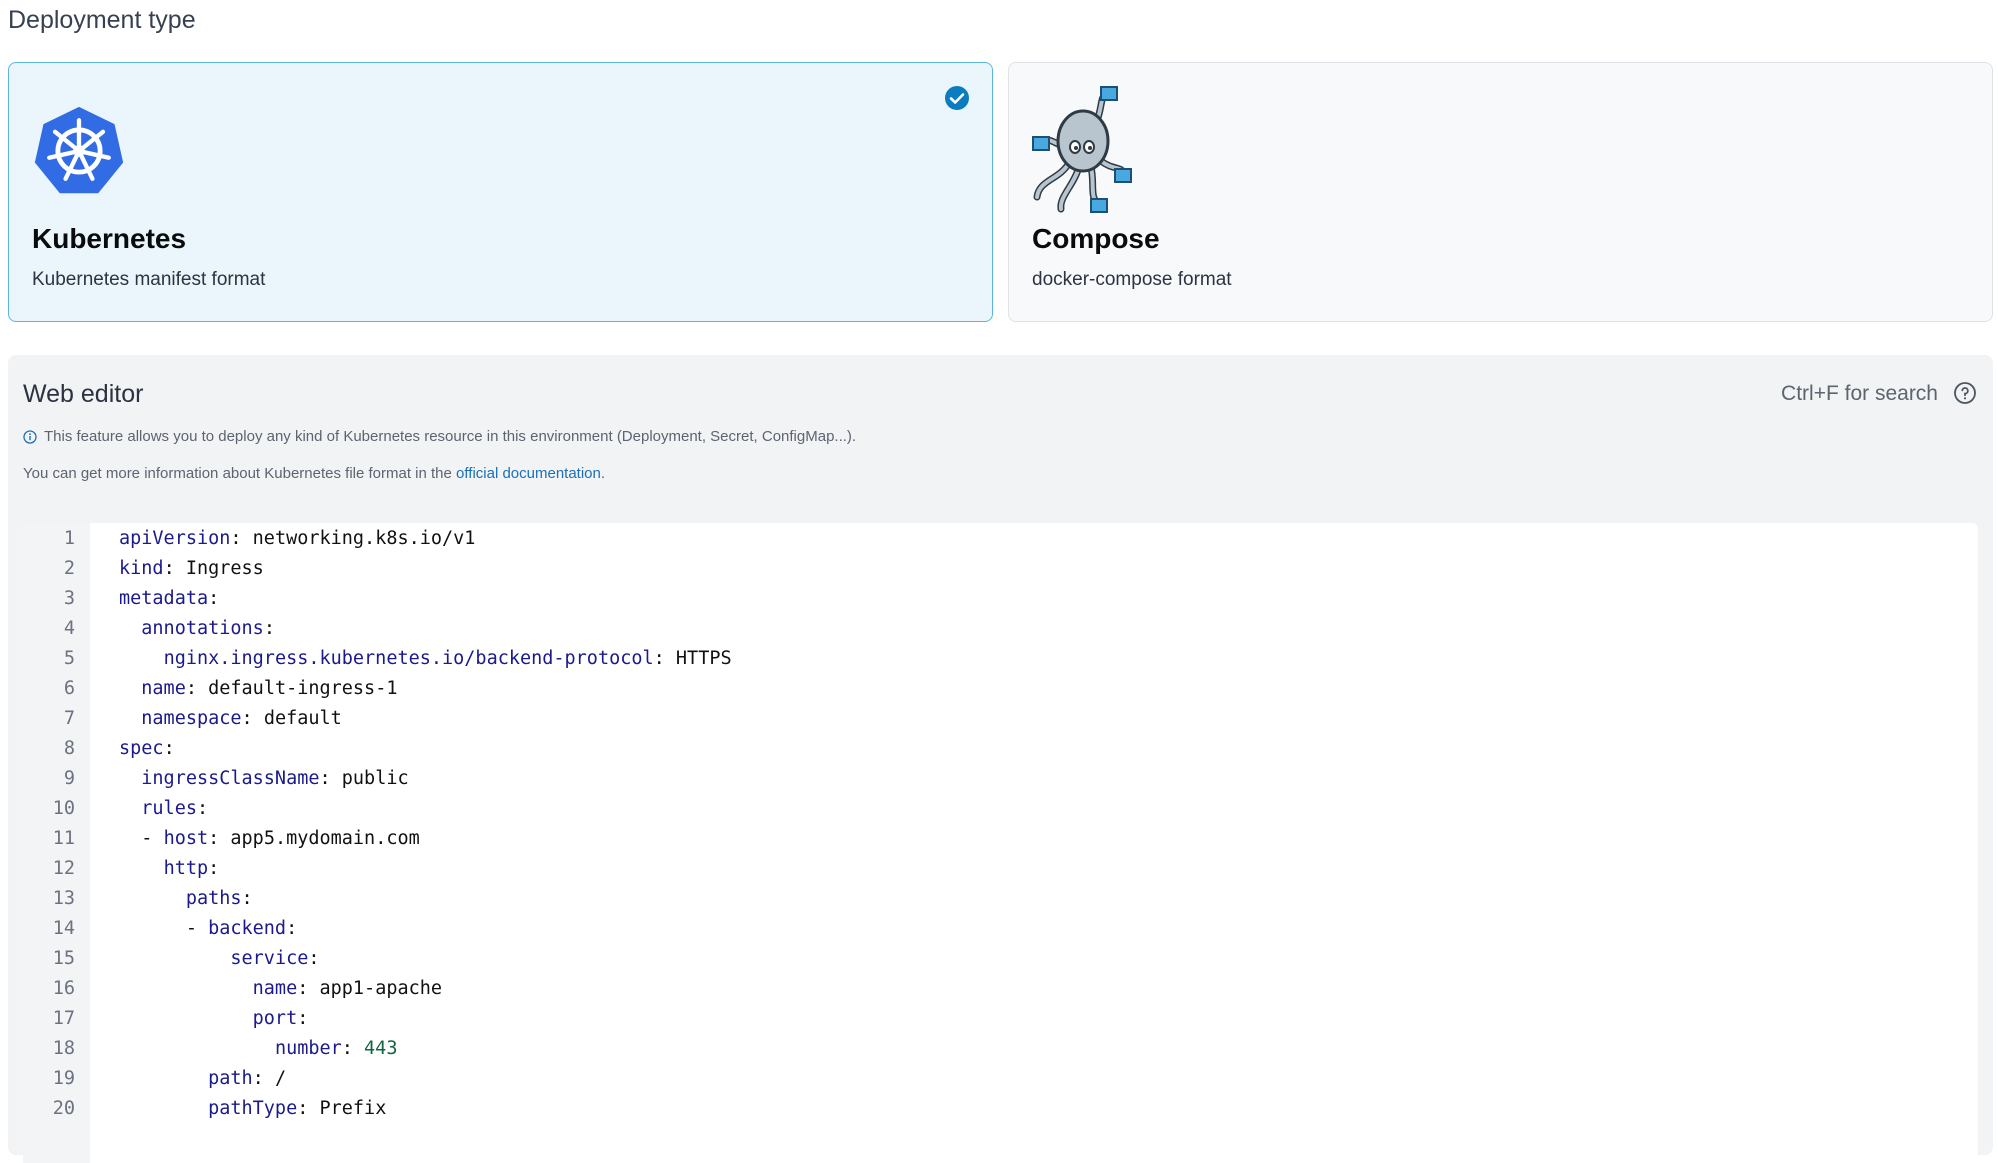 Image resolution: width=1998 pixels, height=1163 pixels. I want to click on code-line: 20 pathType: Prefix, so click(1000, 1109).